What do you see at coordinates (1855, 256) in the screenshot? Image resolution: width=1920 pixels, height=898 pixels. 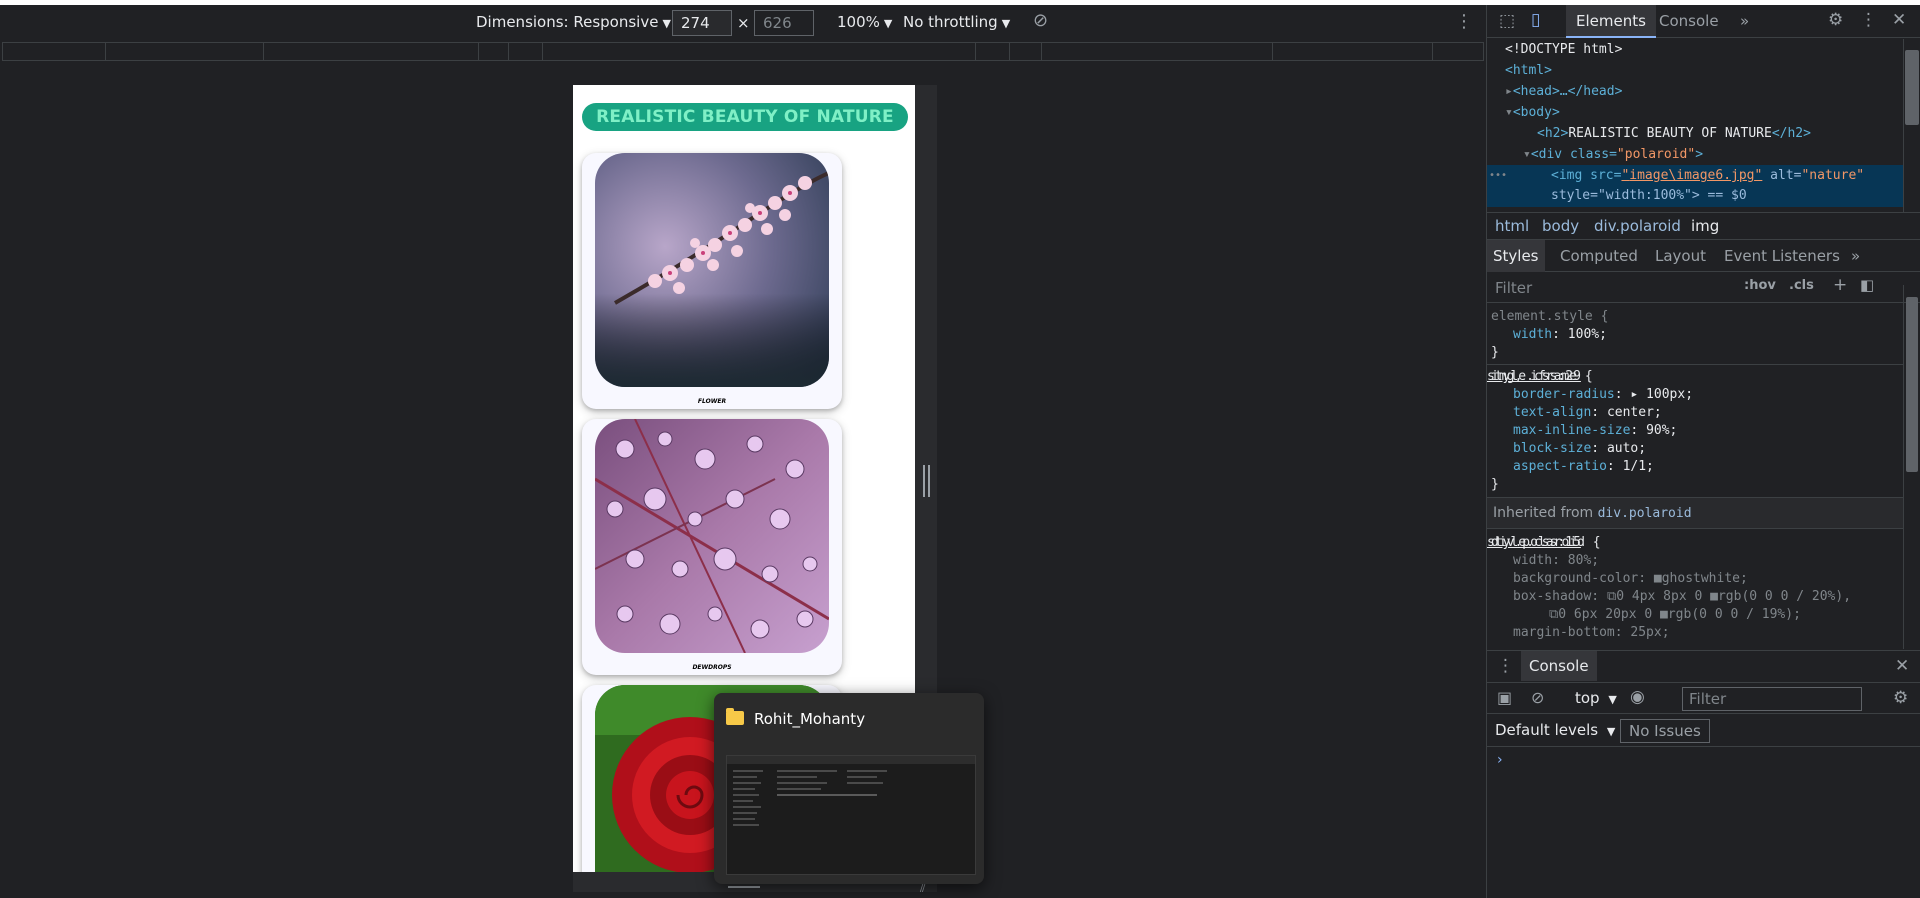 I see `more-subtabs-icon: »` at bounding box center [1855, 256].